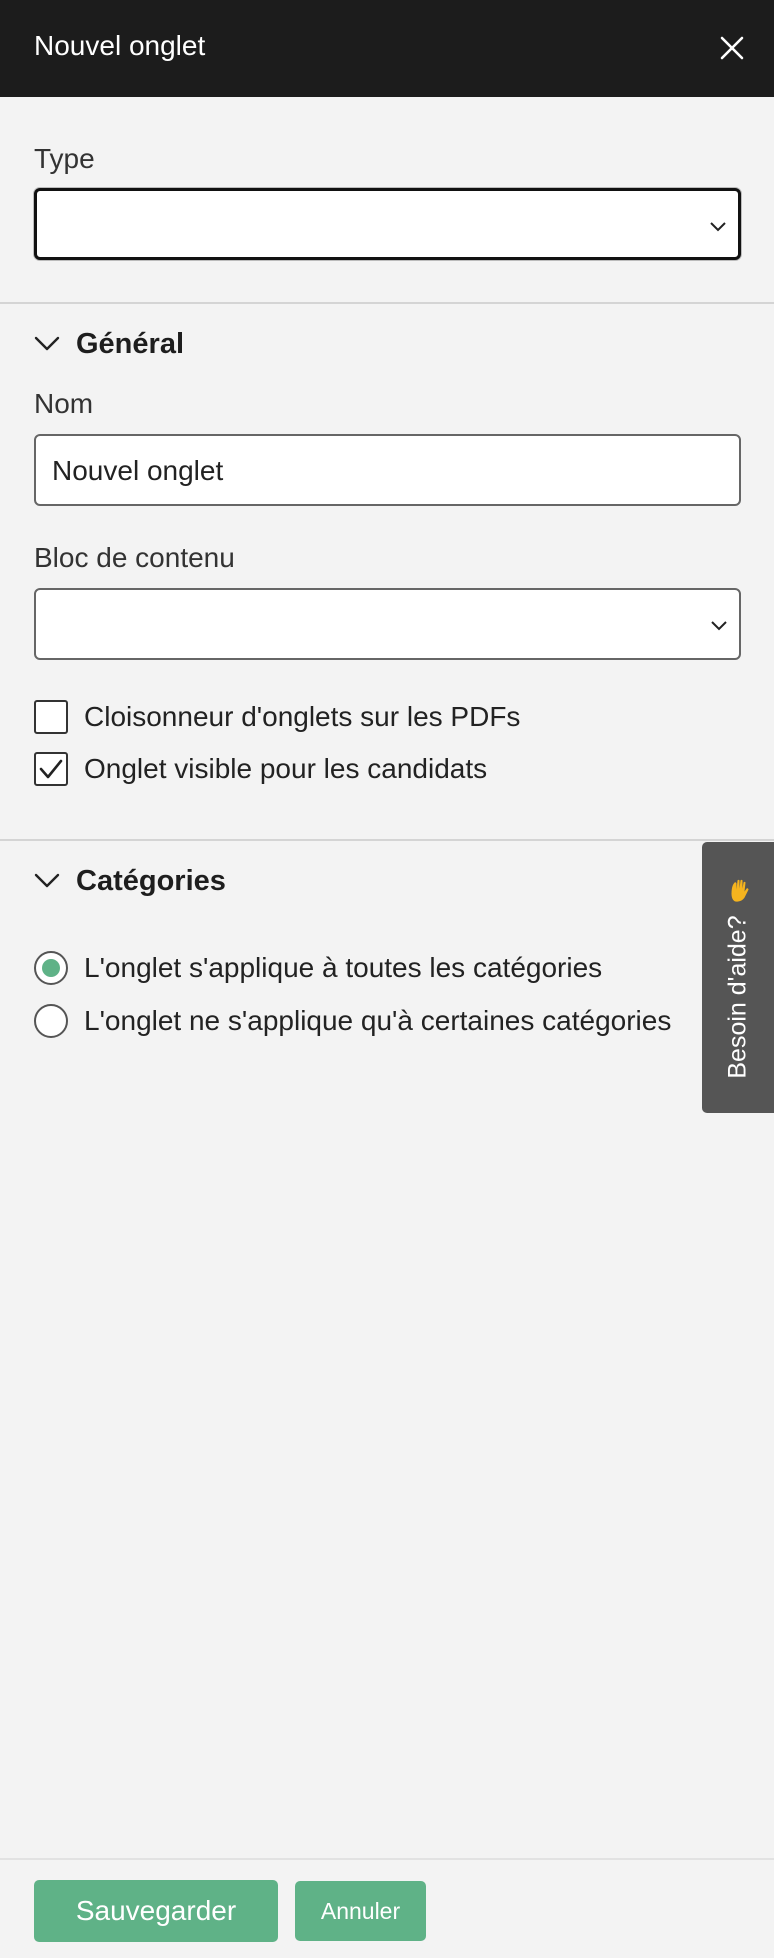 This screenshot has height=1958, width=774. What do you see at coordinates (51, 1021) in the screenshot?
I see `some-categories-radio` at bounding box center [51, 1021].